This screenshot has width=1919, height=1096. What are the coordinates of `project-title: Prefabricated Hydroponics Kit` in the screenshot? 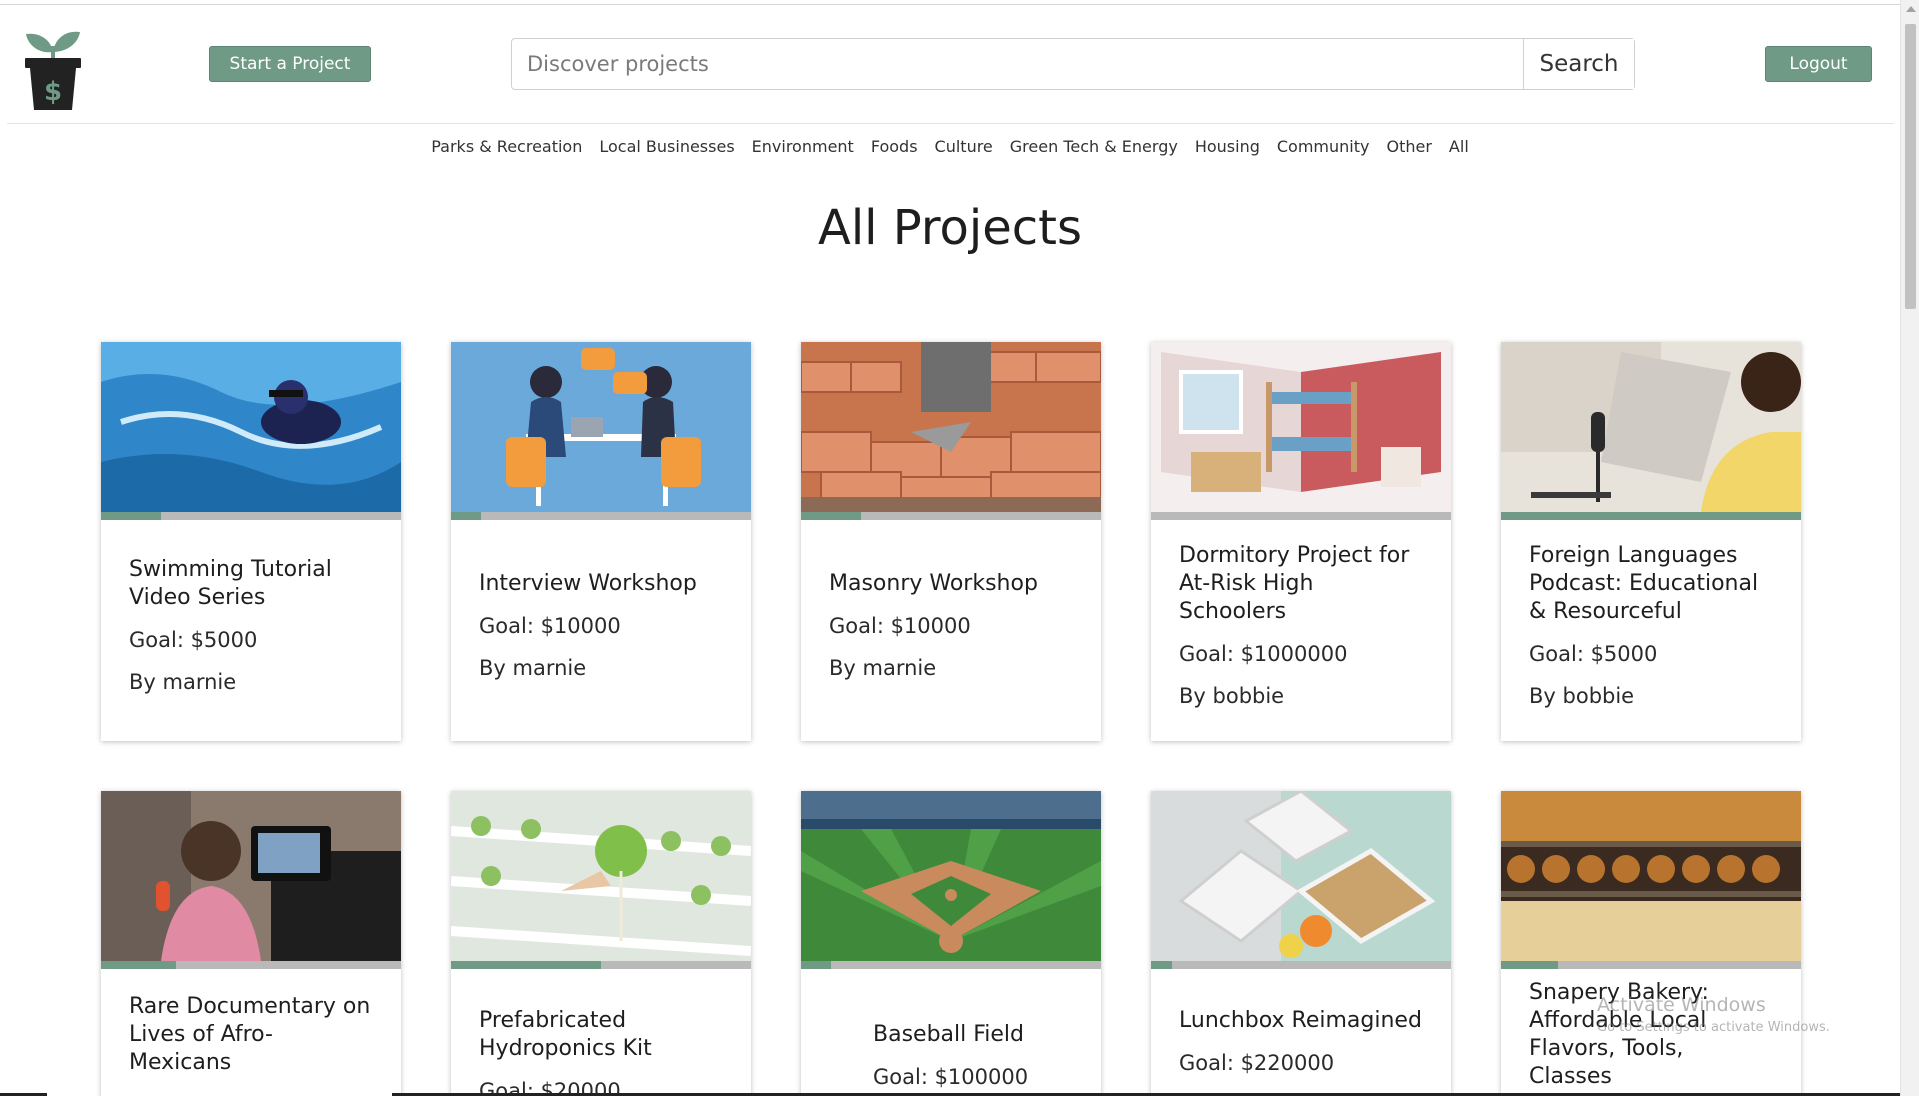 It's located at (601, 1035).